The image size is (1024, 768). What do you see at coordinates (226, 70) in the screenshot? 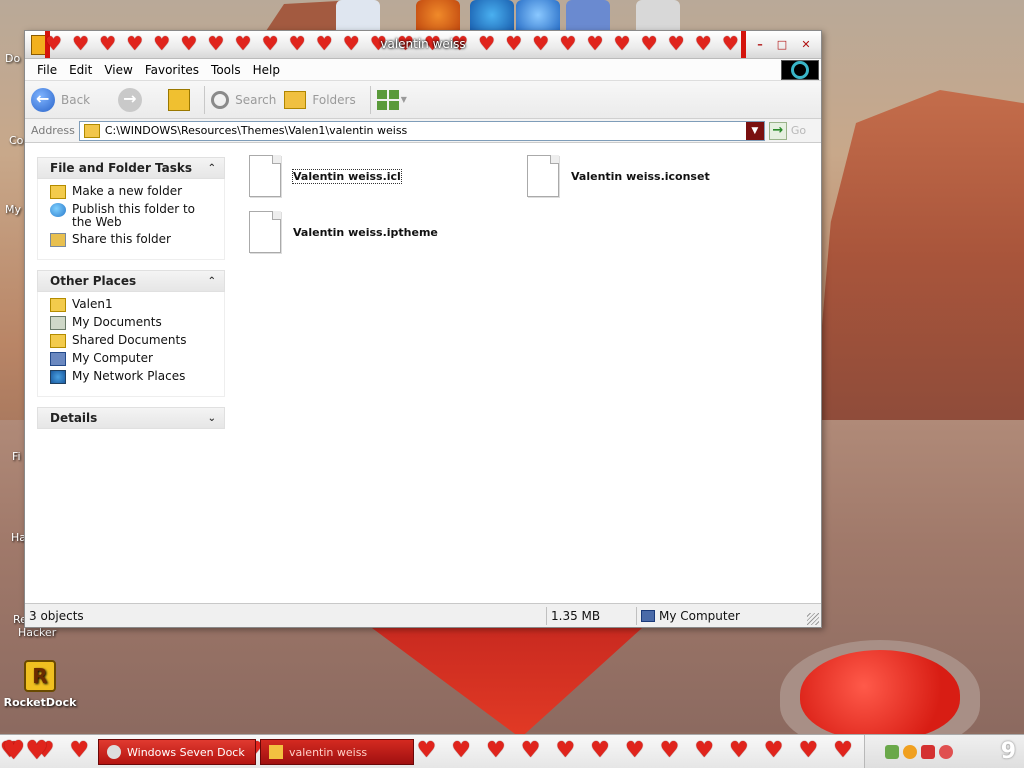
I see `menu-tools: Tools` at bounding box center [226, 70].